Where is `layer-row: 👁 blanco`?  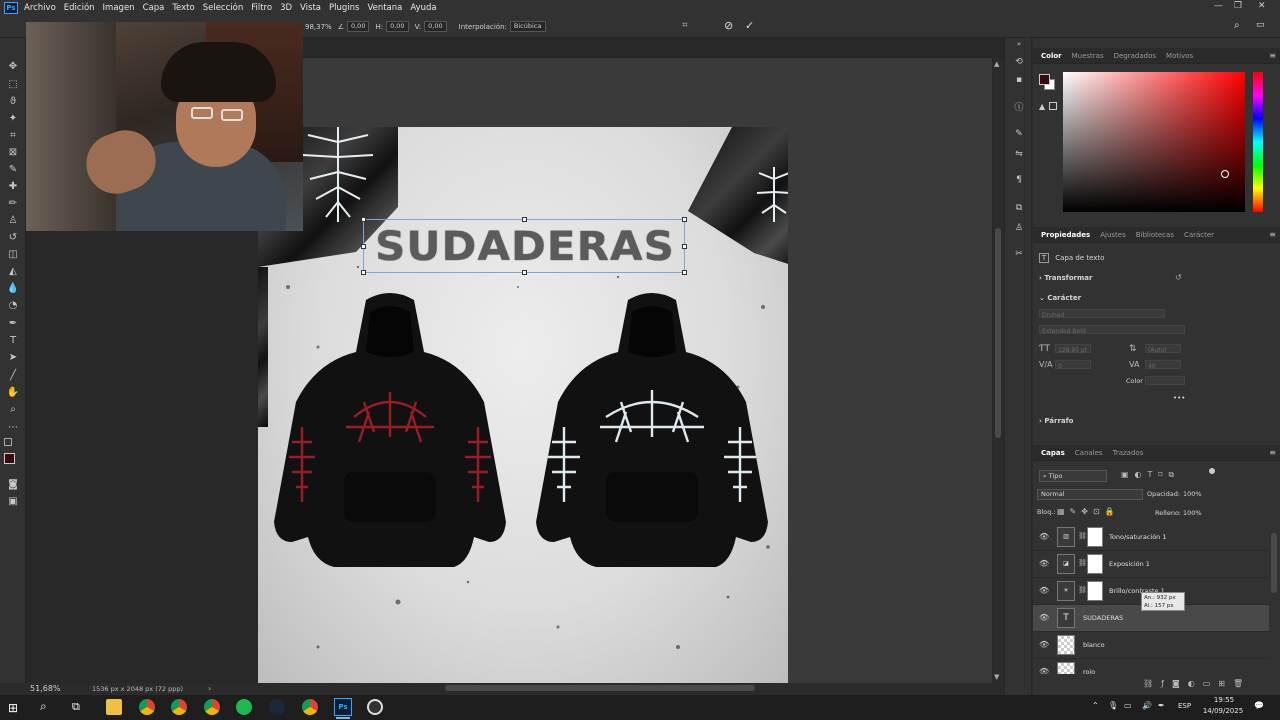 layer-row: 👁 blanco is located at coordinates (1151, 645).